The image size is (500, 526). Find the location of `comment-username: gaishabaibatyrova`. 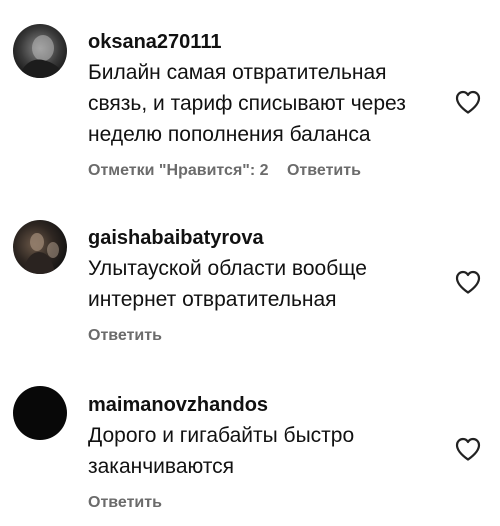

comment-username: gaishabaibatyrova is located at coordinates (263, 238).